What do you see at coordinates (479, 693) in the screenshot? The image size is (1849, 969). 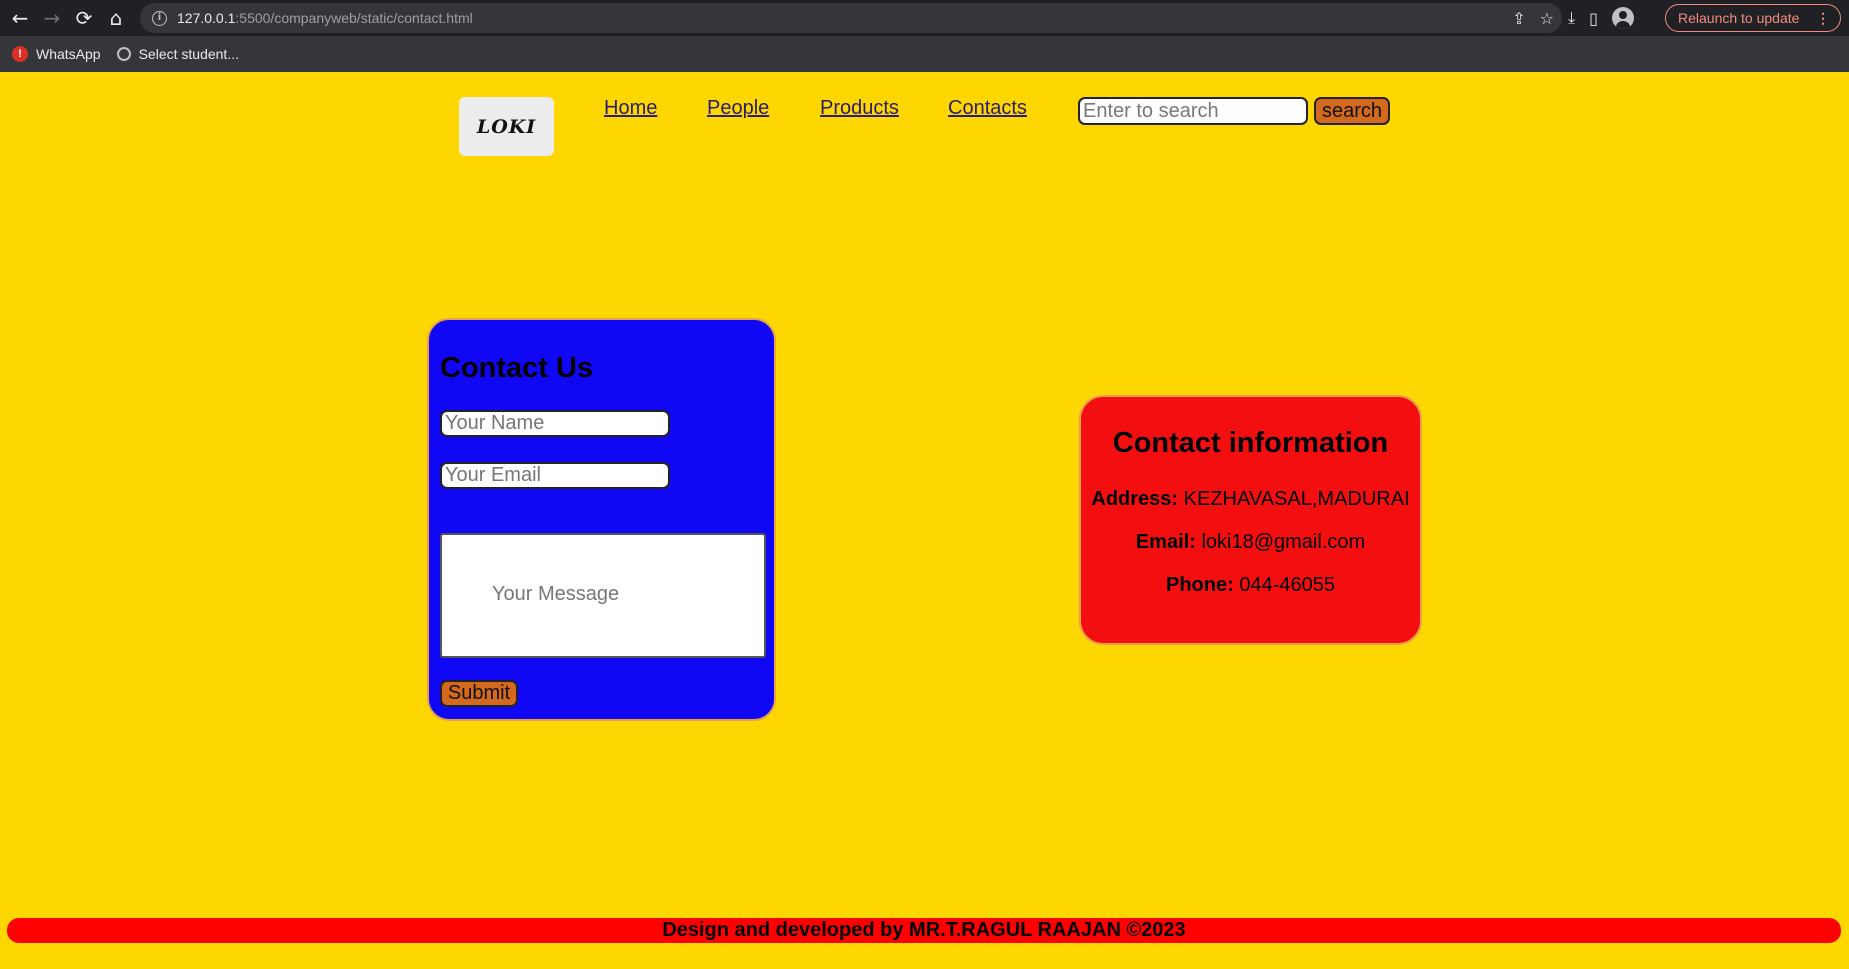 I see `submit-button: Submit` at bounding box center [479, 693].